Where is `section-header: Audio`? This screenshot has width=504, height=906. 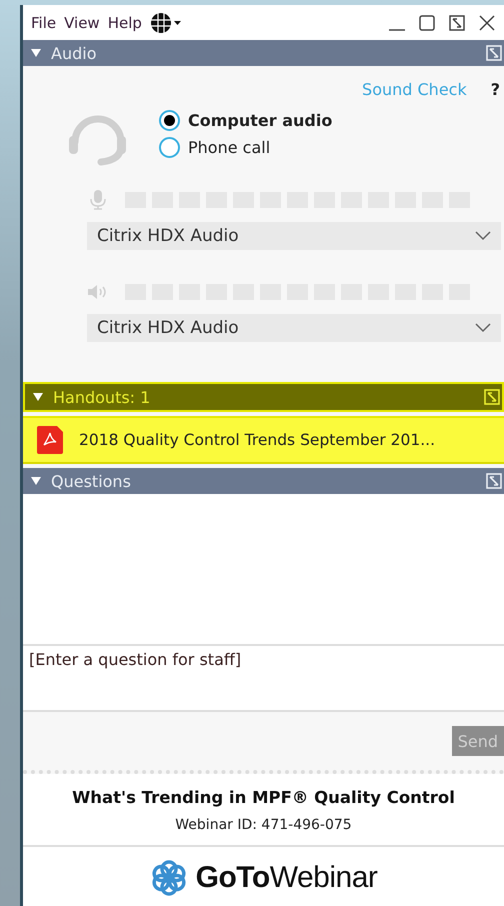 section-header: Audio is located at coordinates (263, 53).